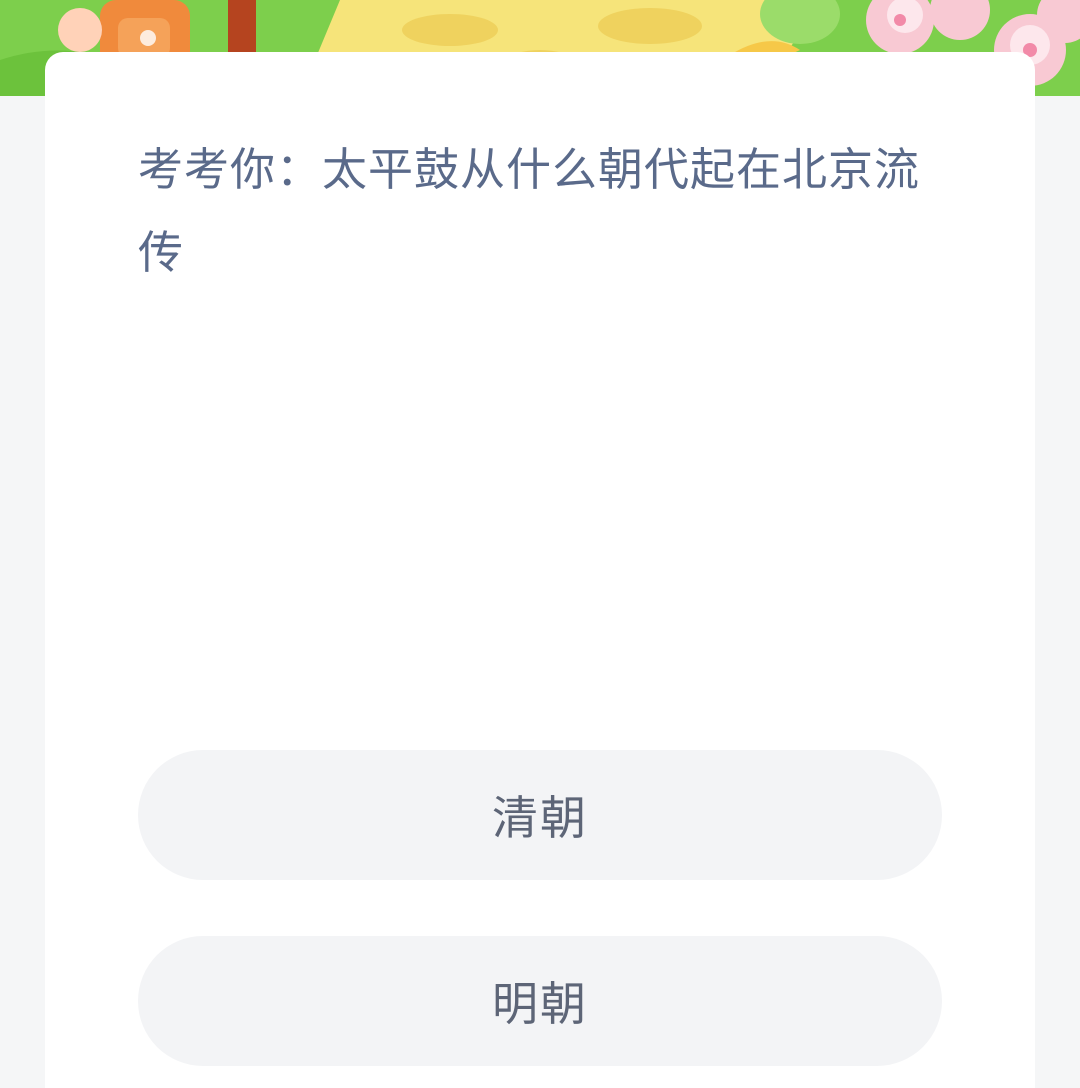  What do you see at coordinates (529, 211) in the screenshot?
I see `question-text: 考考你：太平鼓从什么朝代起在北京流传` at bounding box center [529, 211].